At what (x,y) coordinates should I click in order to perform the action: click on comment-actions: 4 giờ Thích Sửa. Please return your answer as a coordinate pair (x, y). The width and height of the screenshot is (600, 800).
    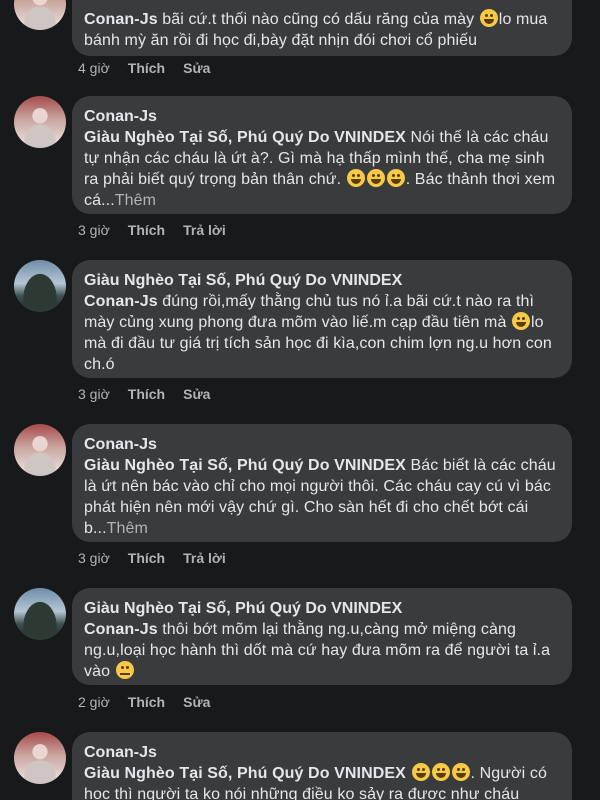
    Looking at the image, I should click on (144, 68).